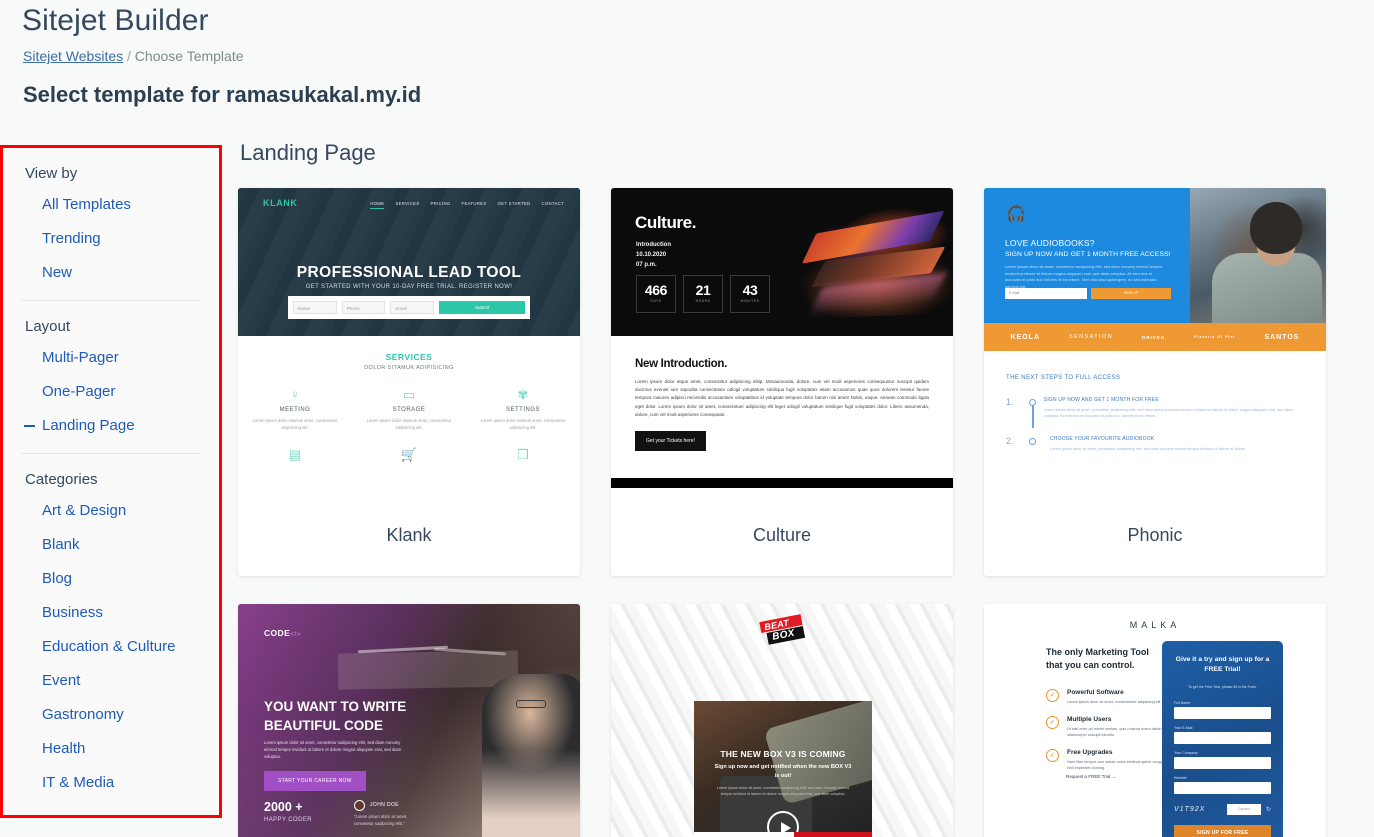 The width and height of the screenshot is (1374, 837). Describe the element at coordinates (409, 535) in the screenshot. I see `template-name-klank: Klank` at that location.